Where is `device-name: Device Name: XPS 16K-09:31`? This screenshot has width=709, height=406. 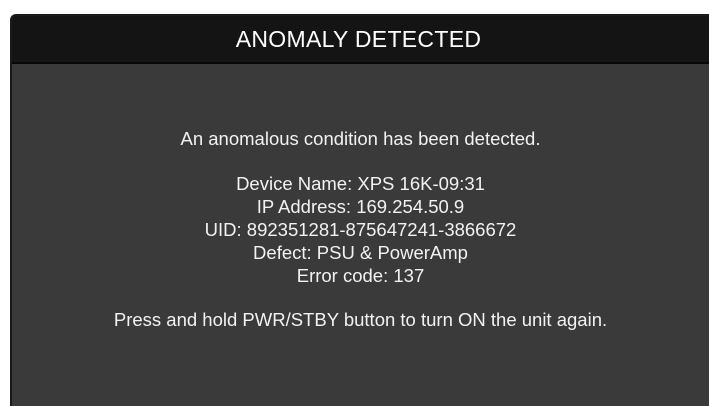 device-name: Device Name: XPS 16K-09:31 is located at coordinates (360, 183).